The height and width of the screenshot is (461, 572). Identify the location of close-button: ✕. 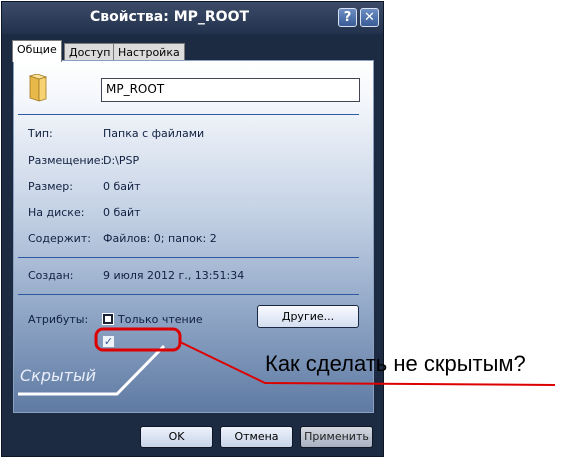
(369, 17).